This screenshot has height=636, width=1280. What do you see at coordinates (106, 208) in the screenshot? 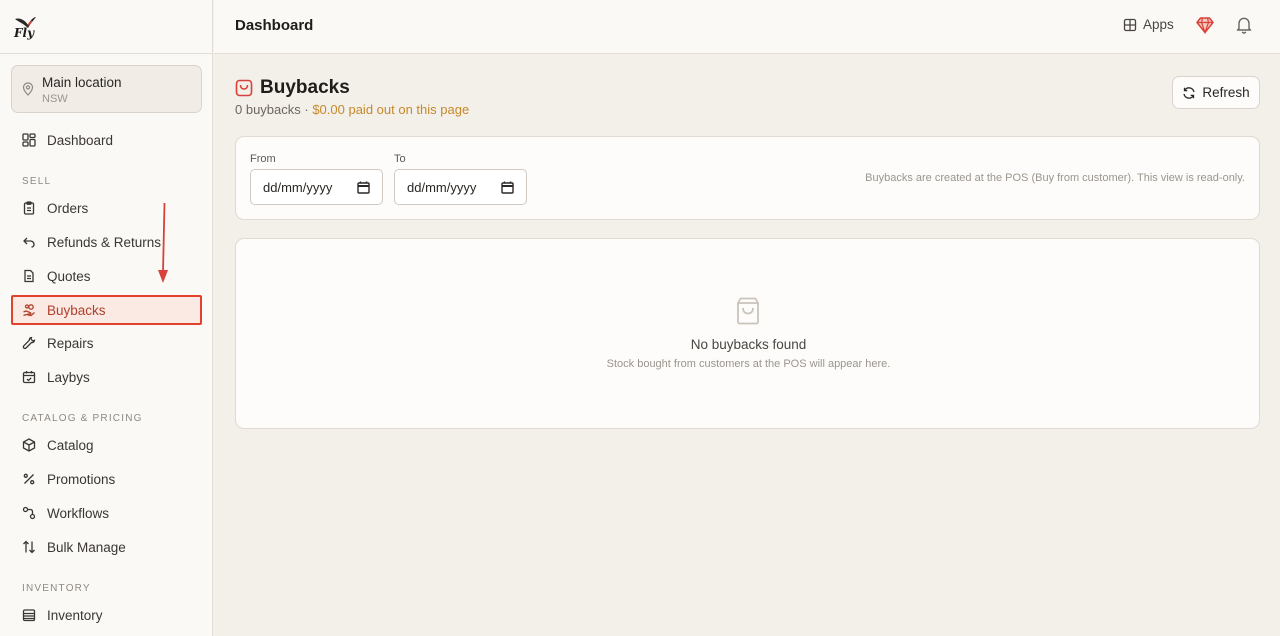
I see `sidebar-item-orders: Orders` at bounding box center [106, 208].